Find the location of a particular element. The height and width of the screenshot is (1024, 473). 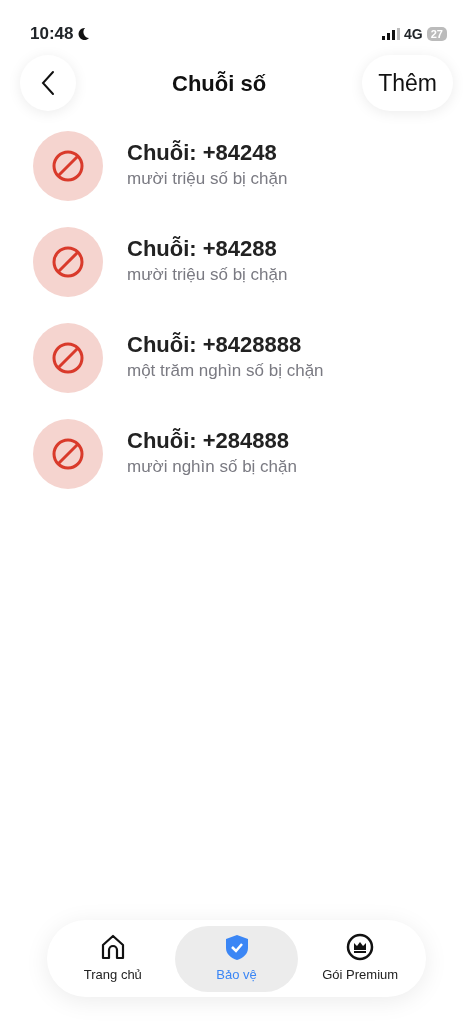

sequence-title: Chuỗi: +84248 is located at coordinates (202, 153).